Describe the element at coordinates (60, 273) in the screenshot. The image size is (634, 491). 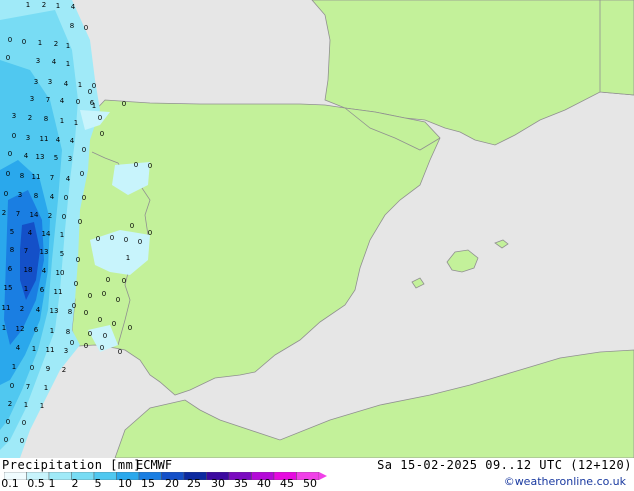
I see `station-value: 10` at that location.